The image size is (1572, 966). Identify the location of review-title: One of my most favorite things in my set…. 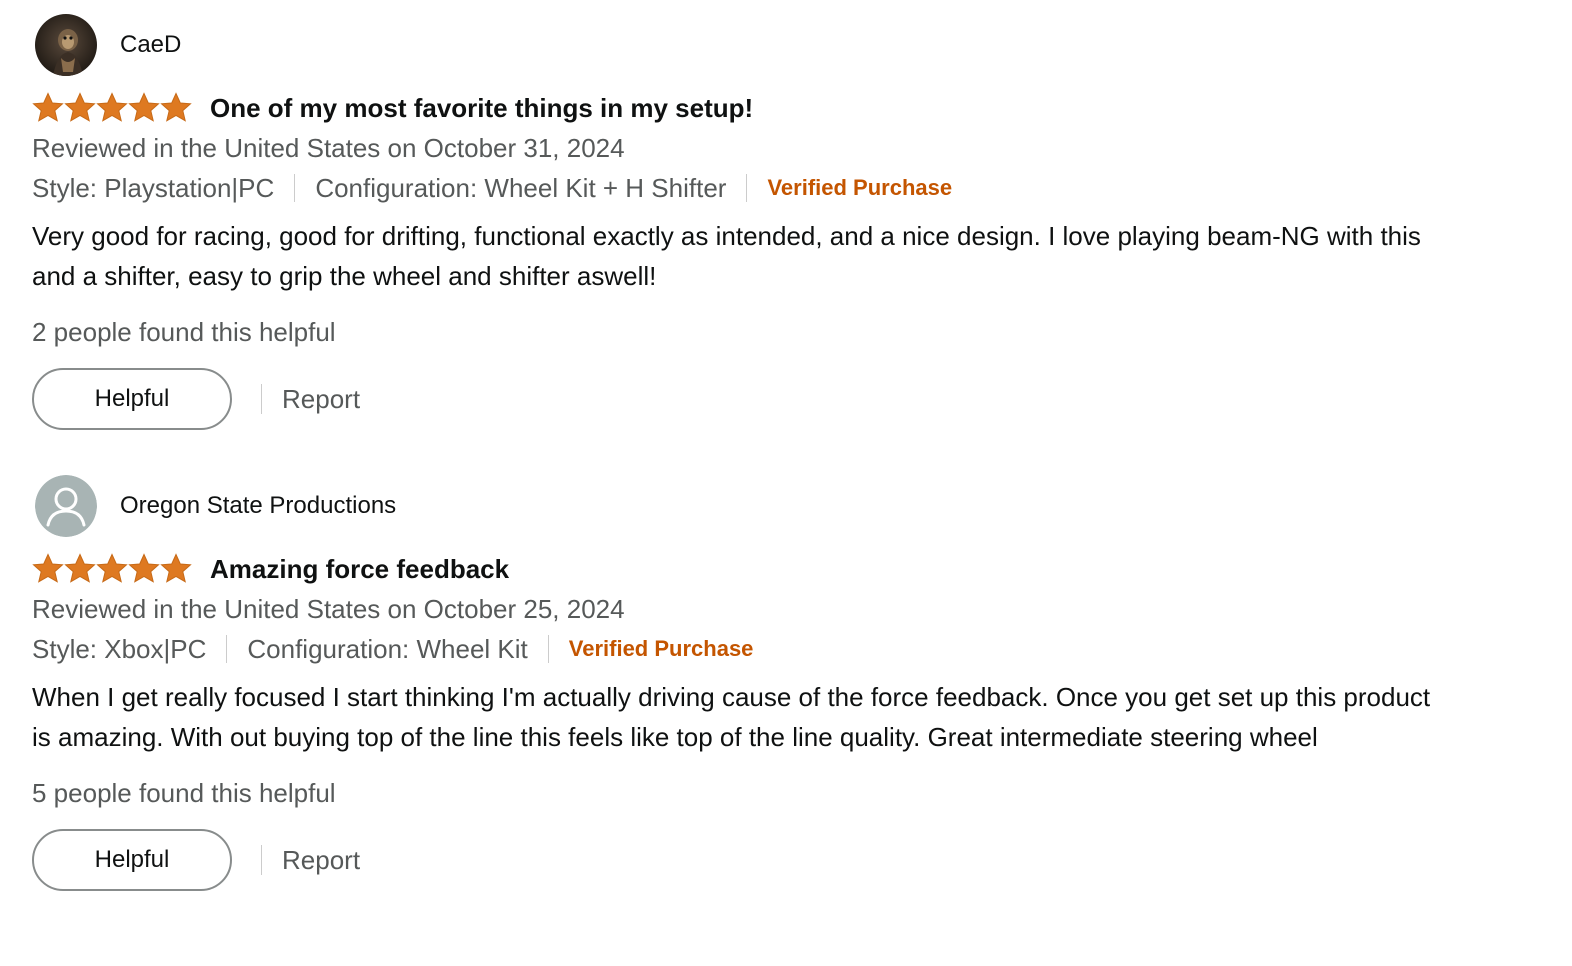
(481, 108).